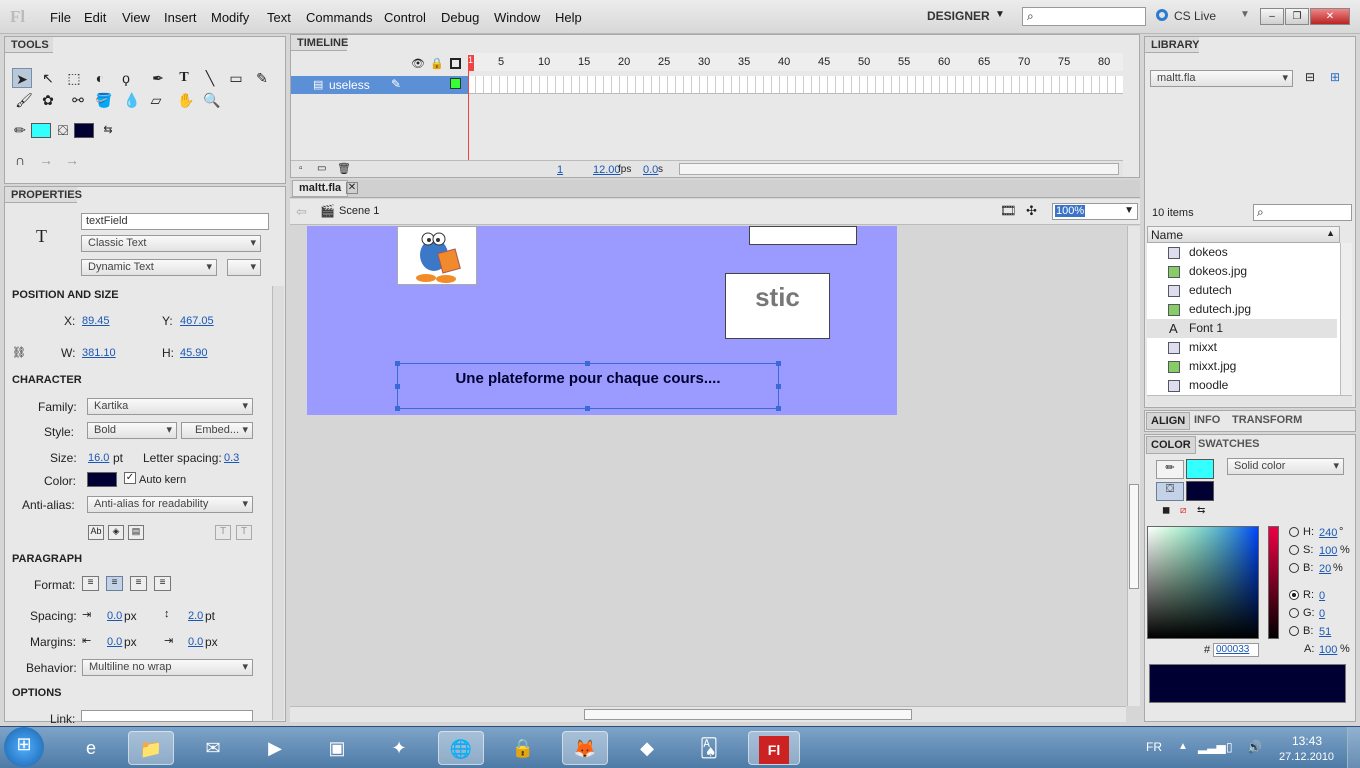 The image size is (1360, 768). What do you see at coordinates (399, 748) in the screenshot?
I see `app-icon: ✦` at bounding box center [399, 748].